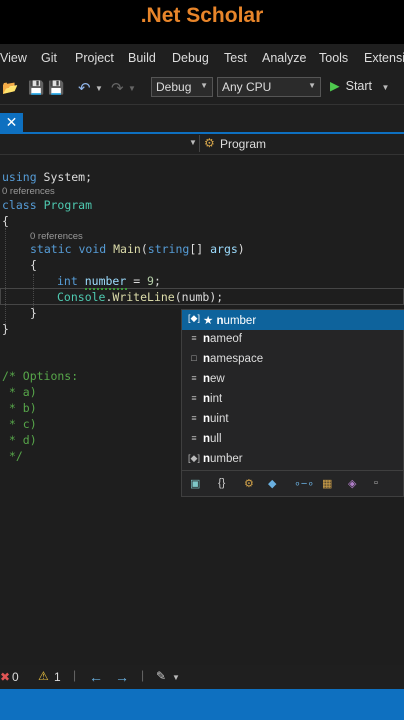  Describe the element at coordinates (202, 677) in the screenshot. I see `status-bar: ✖ 0 ⚠ 1 | ← → | ✎ ▼` at that location.